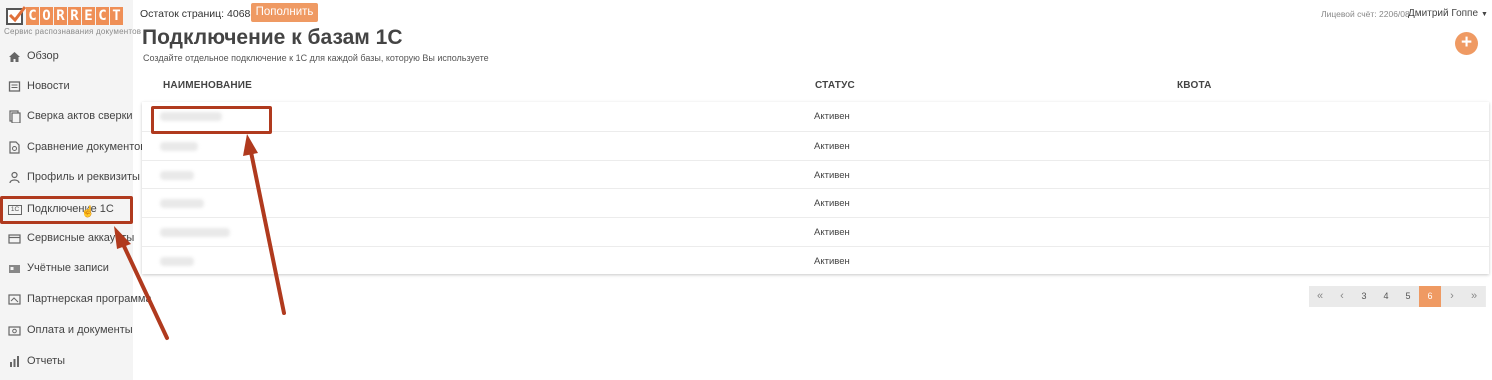 The width and height of the screenshot is (1492, 380). Describe the element at coordinates (46, 361) in the screenshot. I see `sidebar-item-label: Отчеты` at that location.